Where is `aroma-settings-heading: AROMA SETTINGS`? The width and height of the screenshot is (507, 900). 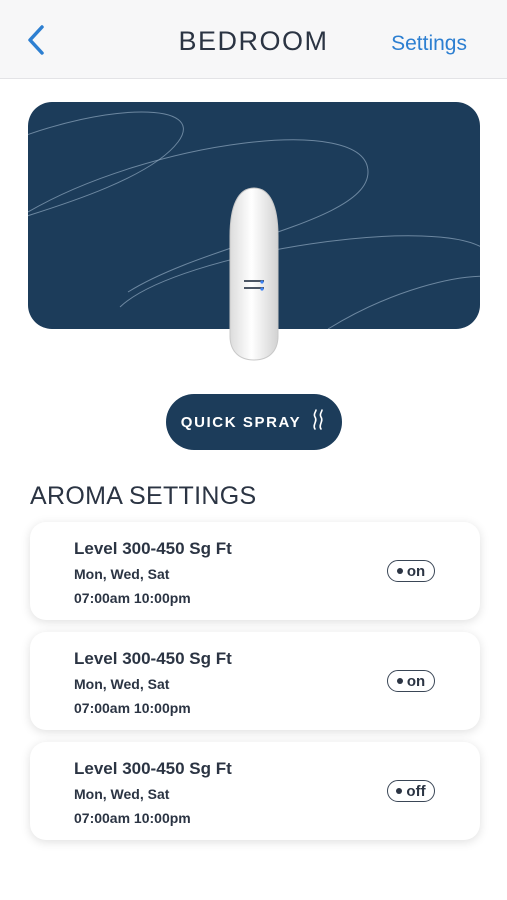 aroma-settings-heading: AROMA SETTINGS is located at coordinates (143, 496).